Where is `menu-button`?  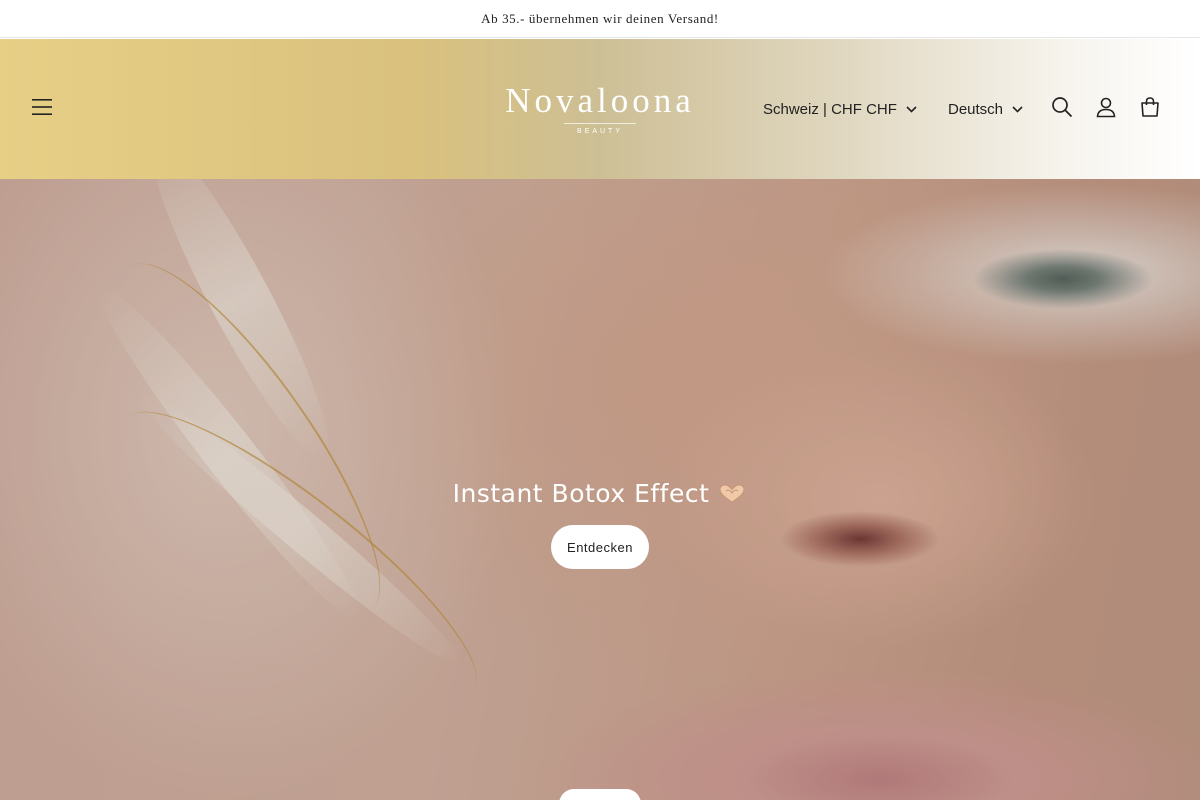 menu-button is located at coordinates (42, 109).